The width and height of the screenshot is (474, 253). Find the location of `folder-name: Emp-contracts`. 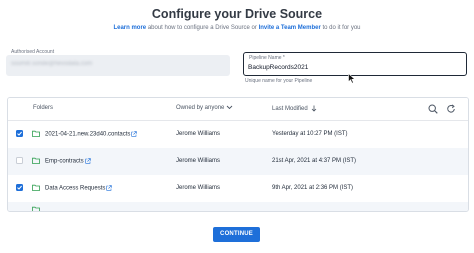

folder-name: Emp-contracts is located at coordinates (64, 161).